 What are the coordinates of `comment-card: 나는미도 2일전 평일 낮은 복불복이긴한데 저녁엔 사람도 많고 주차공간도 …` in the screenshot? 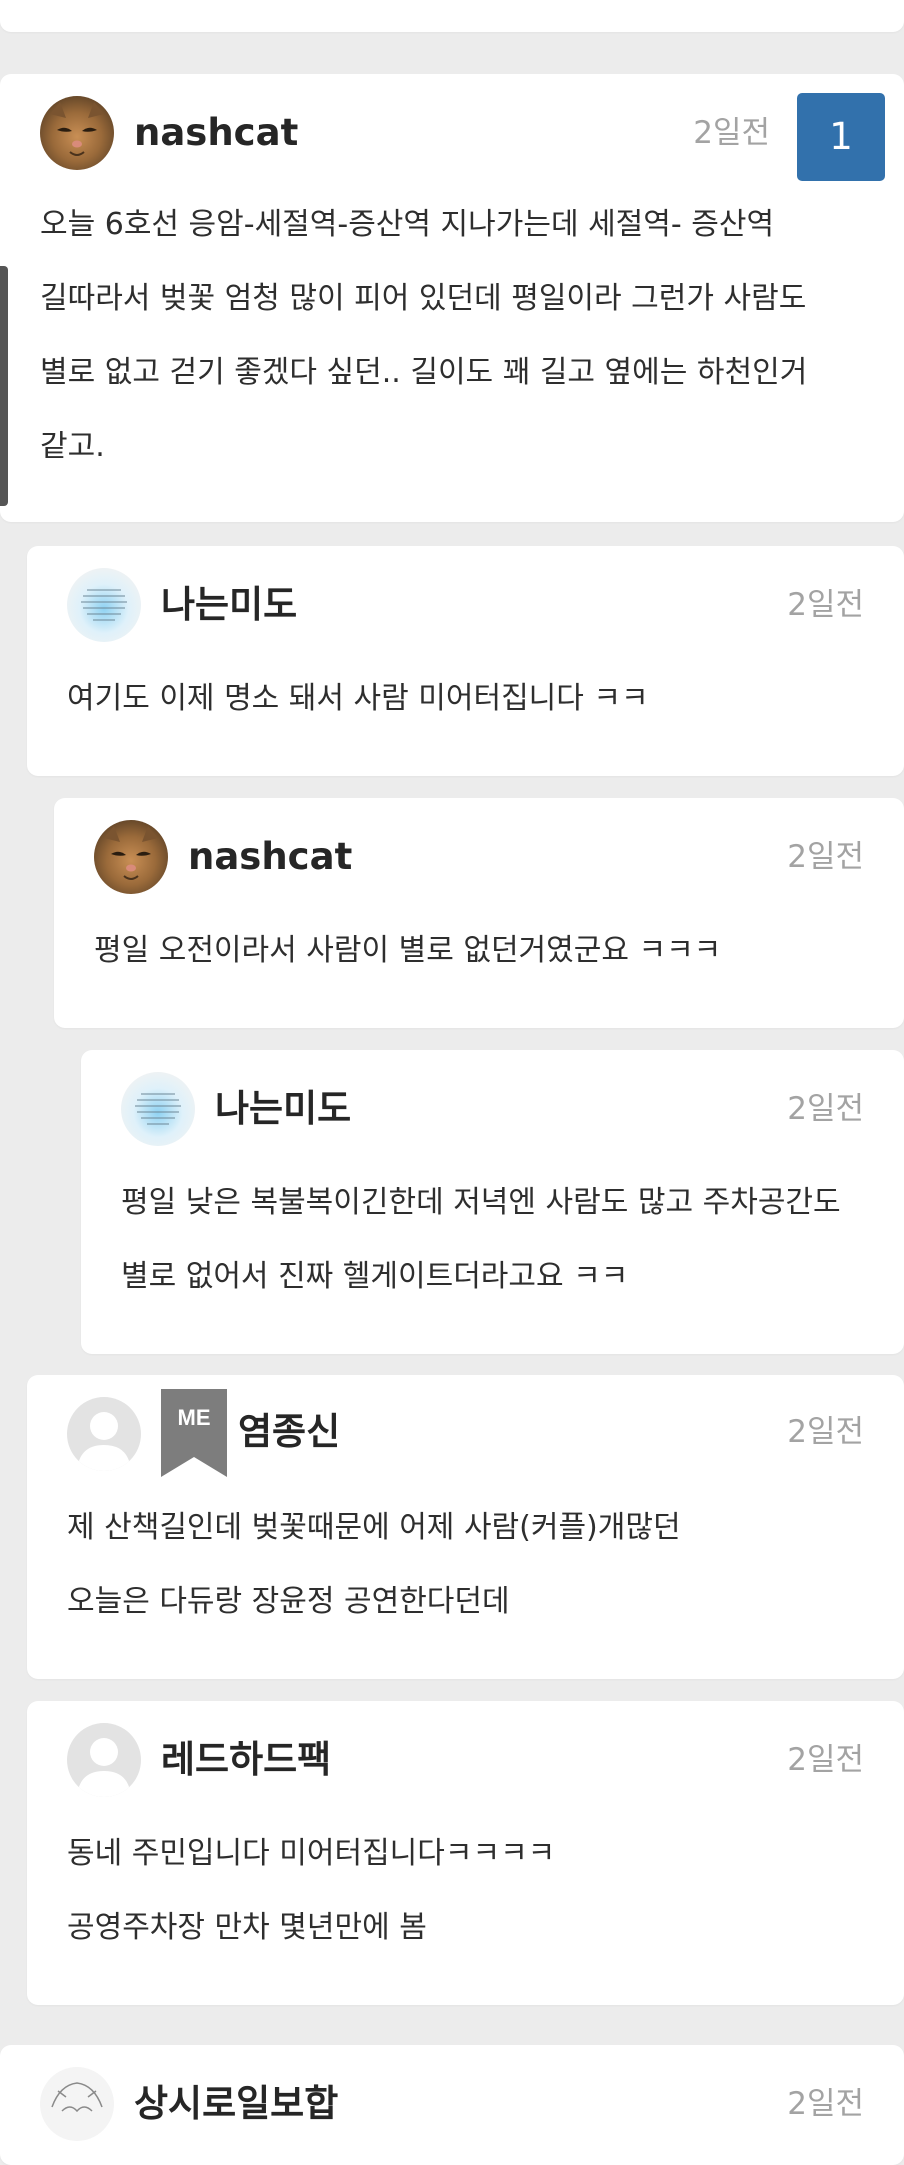 It's located at (492, 1202).